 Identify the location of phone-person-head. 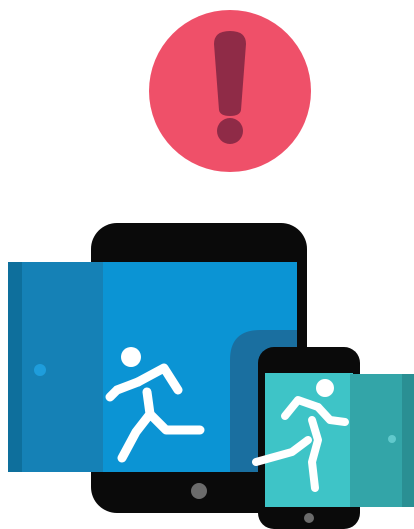
(325, 388).